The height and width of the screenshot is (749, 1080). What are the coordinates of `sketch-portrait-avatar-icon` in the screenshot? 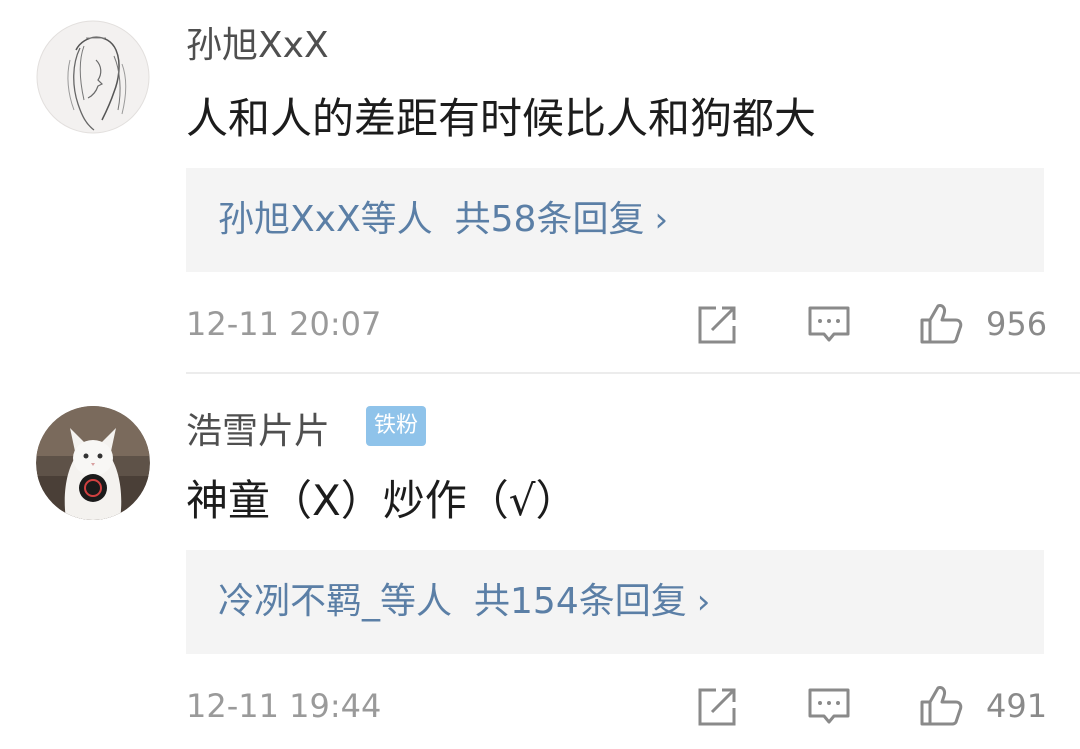 It's located at (93, 77).